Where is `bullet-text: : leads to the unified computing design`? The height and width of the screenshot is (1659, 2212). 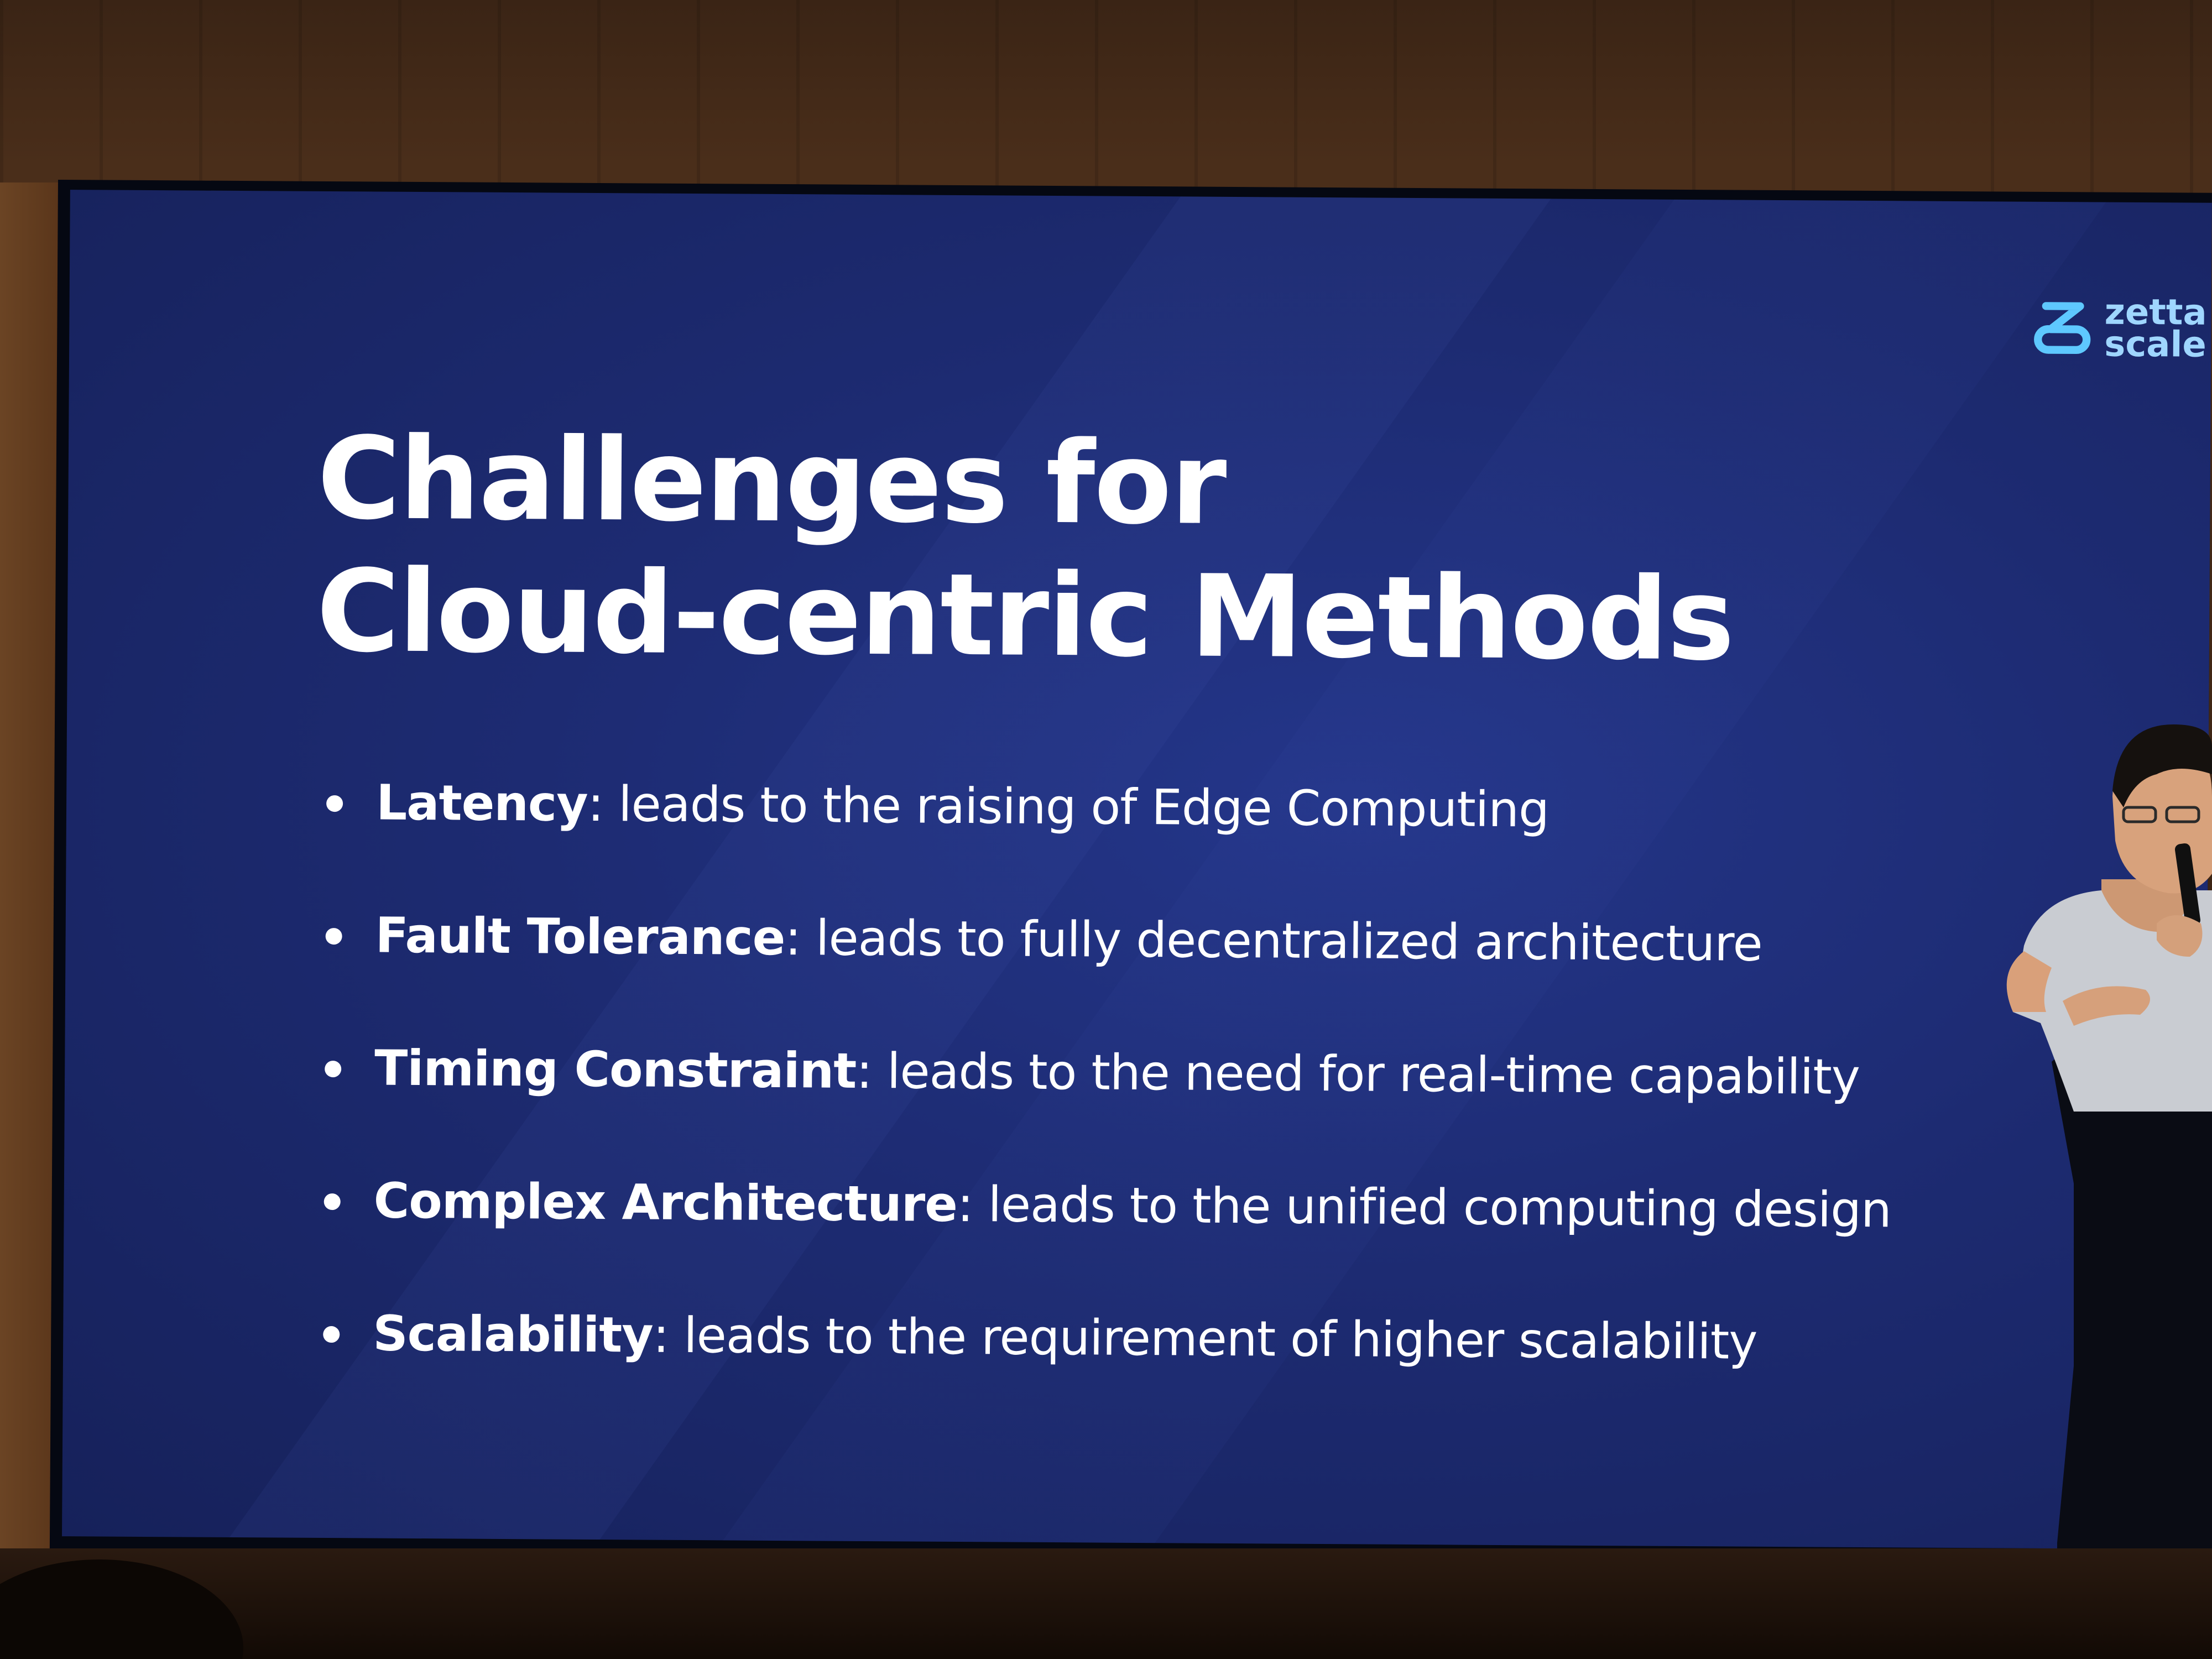
bullet-text: : leads to the unified computing design is located at coordinates (1425, 1207).